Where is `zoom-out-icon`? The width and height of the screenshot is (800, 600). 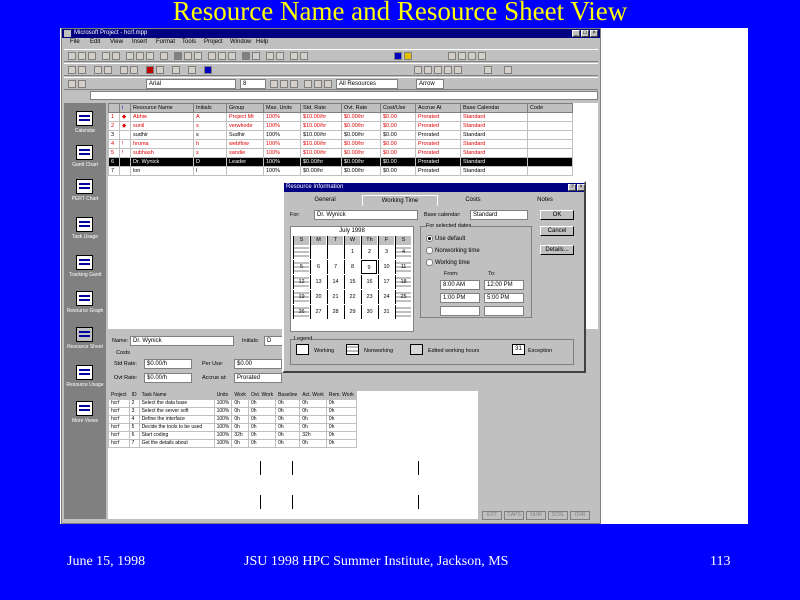
zoom-out-icon is located at coordinates (280, 56).